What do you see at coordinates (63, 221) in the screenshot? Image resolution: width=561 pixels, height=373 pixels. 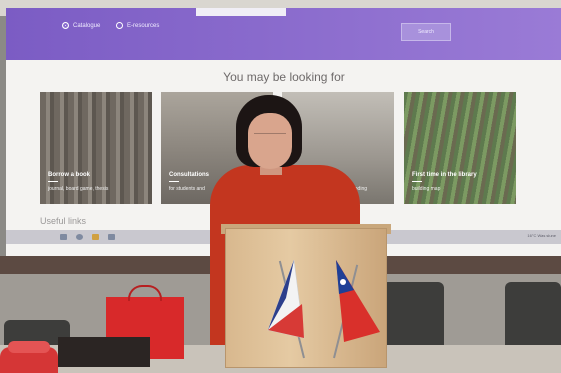 I see `section-heading-more: Useful links` at bounding box center [63, 221].